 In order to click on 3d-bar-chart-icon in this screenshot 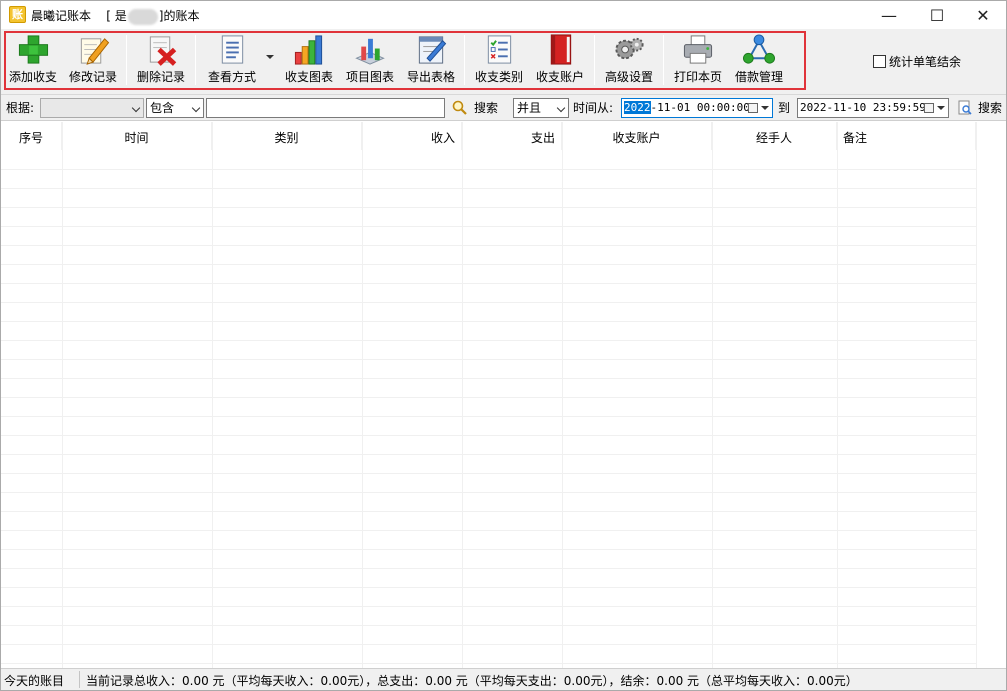, I will do `click(370, 51)`.